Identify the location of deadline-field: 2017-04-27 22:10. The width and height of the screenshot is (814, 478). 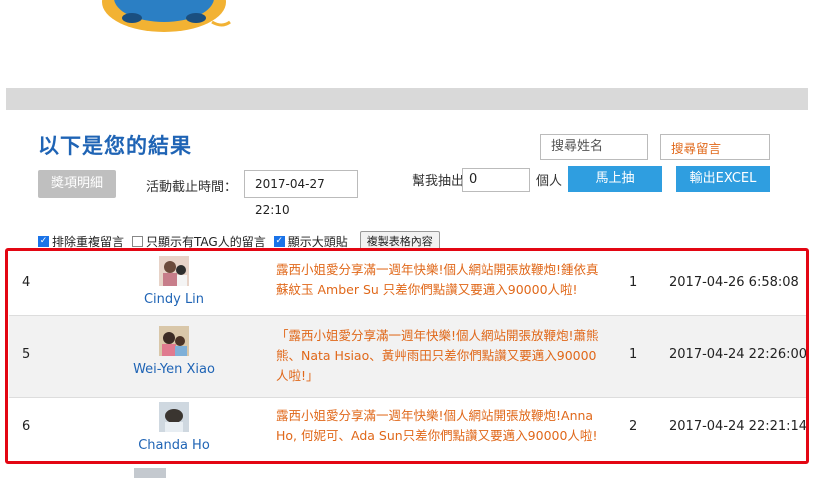
(301, 193).